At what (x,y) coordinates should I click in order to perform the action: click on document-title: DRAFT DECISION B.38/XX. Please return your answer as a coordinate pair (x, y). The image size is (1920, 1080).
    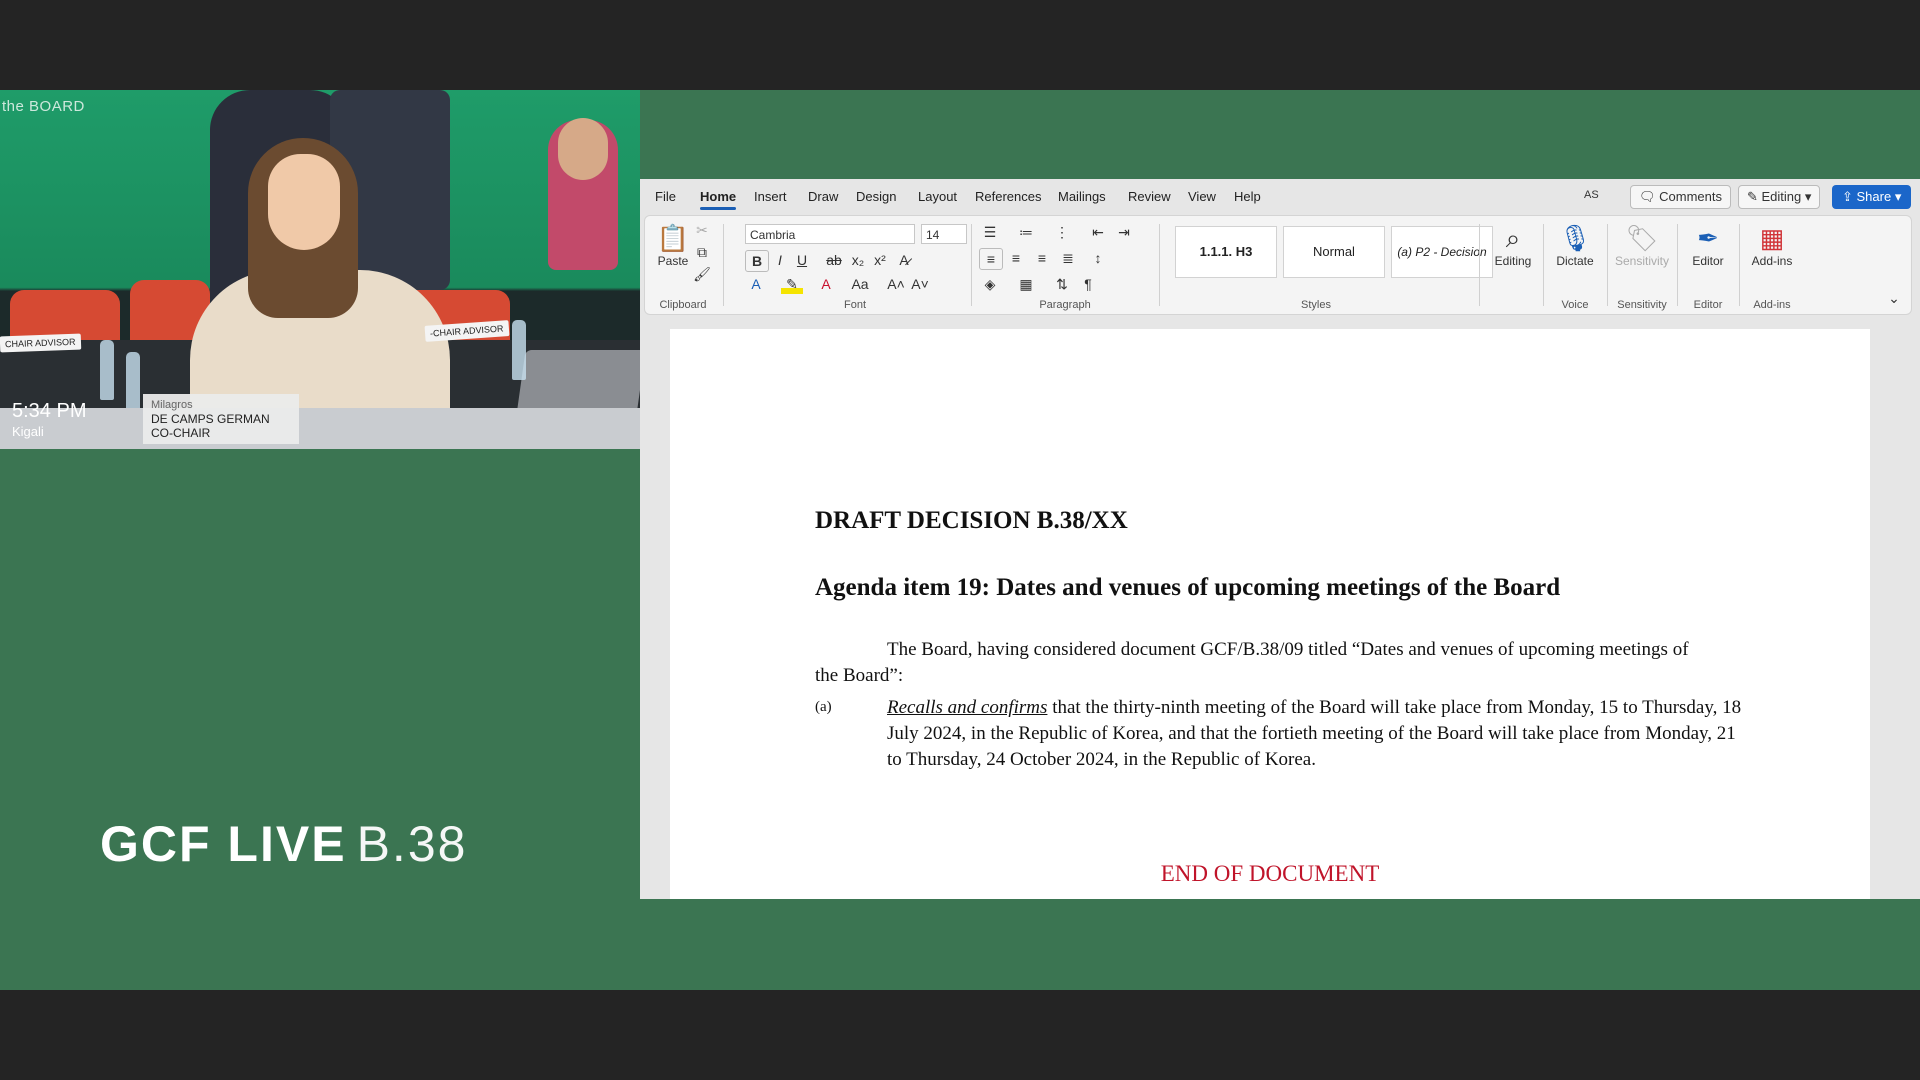
    Looking at the image, I should click on (971, 520).